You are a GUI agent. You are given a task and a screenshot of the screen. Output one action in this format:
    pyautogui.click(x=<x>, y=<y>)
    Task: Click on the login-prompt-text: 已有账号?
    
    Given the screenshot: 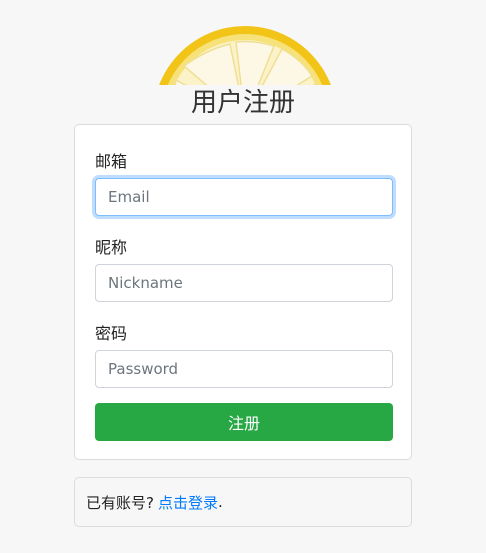 What is the action you would take?
    pyautogui.click(x=120, y=502)
    